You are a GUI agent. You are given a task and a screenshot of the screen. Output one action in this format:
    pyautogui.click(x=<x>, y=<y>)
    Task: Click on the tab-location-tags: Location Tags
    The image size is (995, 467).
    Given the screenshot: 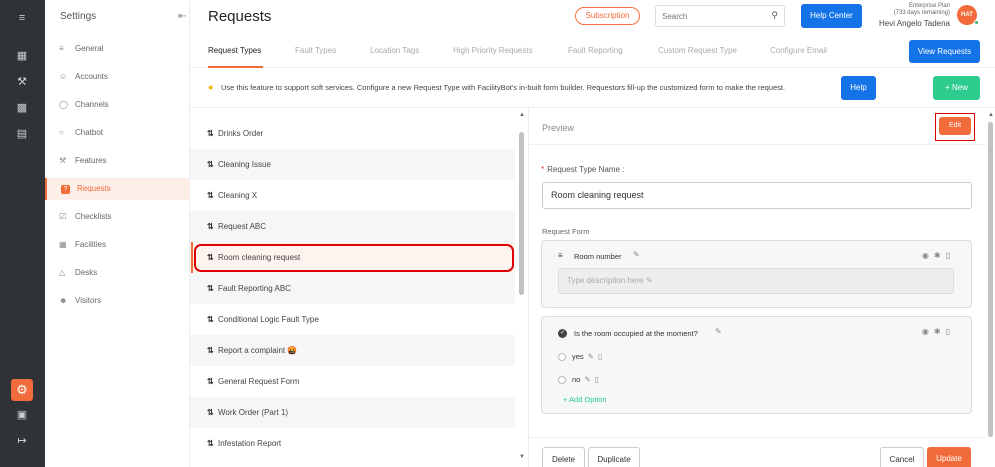 What is the action you would take?
    pyautogui.click(x=394, y=50)
    